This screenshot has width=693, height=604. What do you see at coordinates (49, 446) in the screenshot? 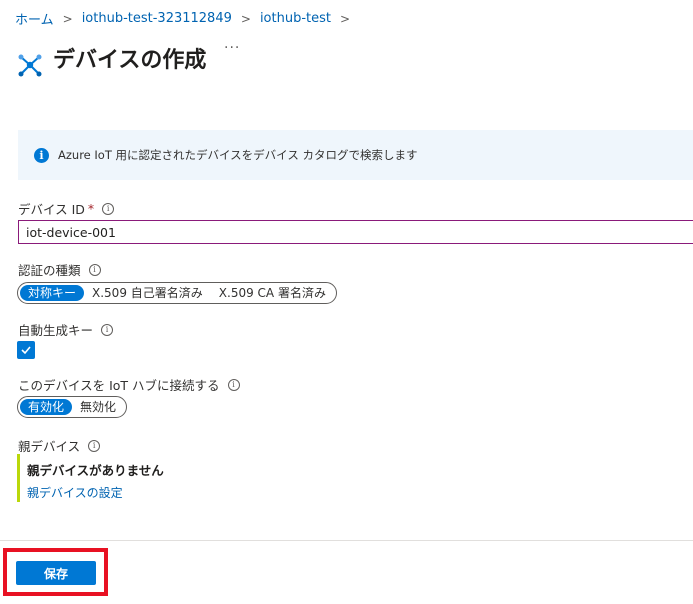
I see `parent-device-label-text: 親デバイス` at bounding box center [49, 446].